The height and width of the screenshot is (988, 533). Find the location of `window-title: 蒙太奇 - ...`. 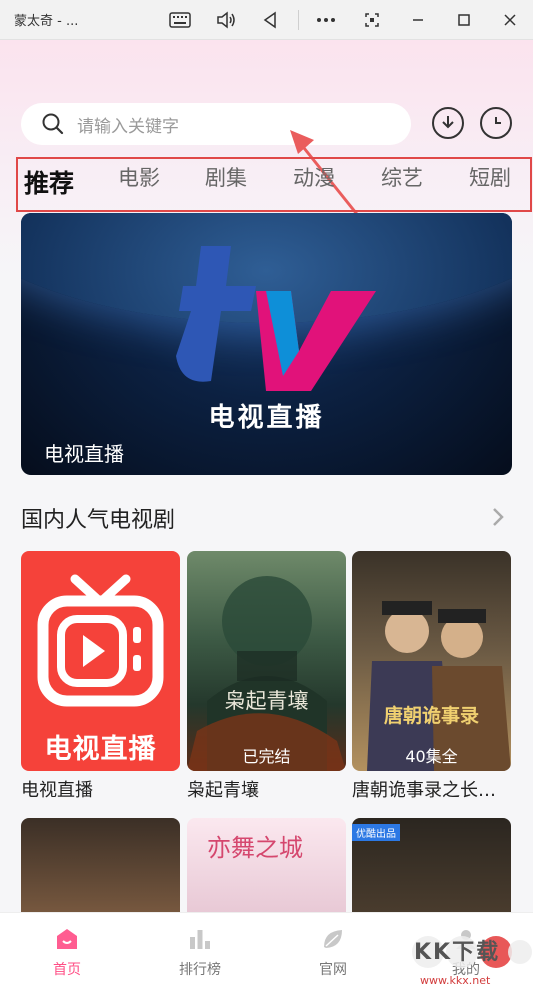

window-title: 蒙太奇 - ... is located at coordinates (46, 21).